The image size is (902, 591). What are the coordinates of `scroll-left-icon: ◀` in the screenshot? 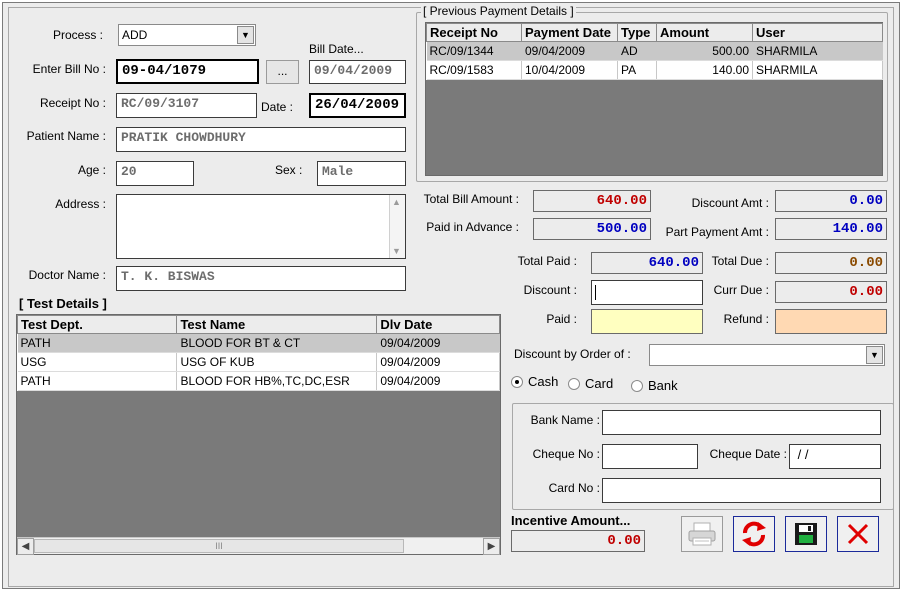 It's located at (25, 546).